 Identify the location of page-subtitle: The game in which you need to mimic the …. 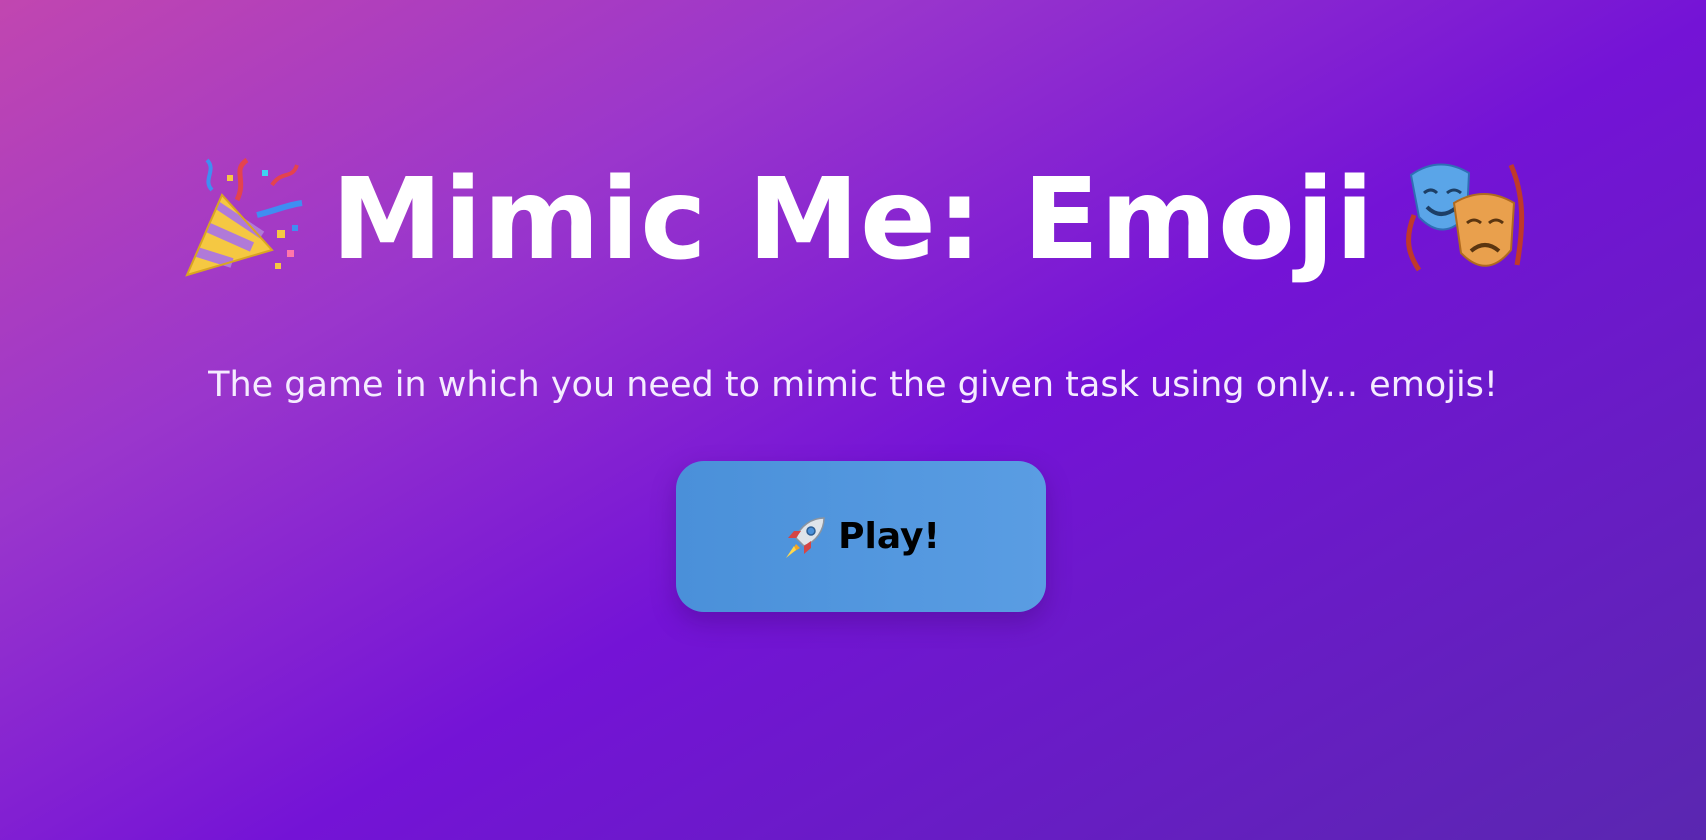
(853, 385).